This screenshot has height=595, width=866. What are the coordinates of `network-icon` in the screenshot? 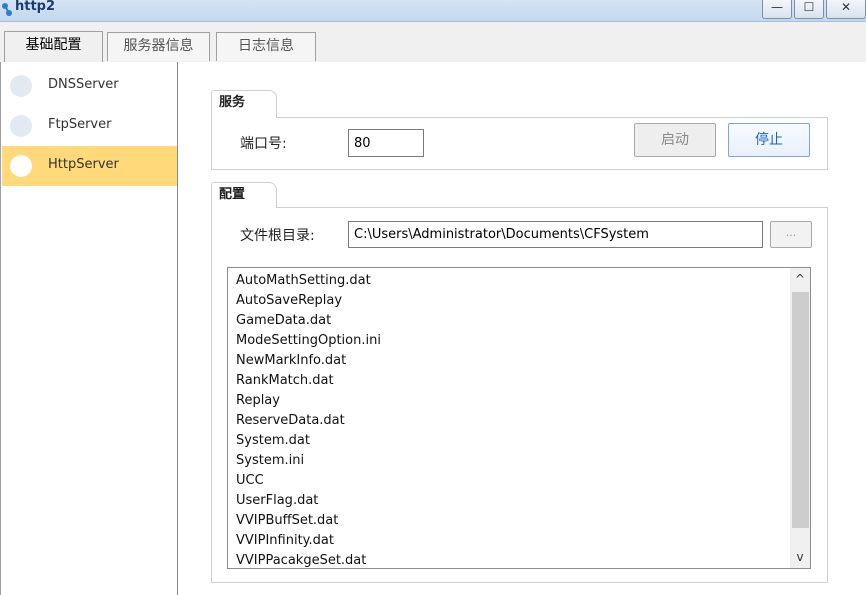 It's located at (7, 9).